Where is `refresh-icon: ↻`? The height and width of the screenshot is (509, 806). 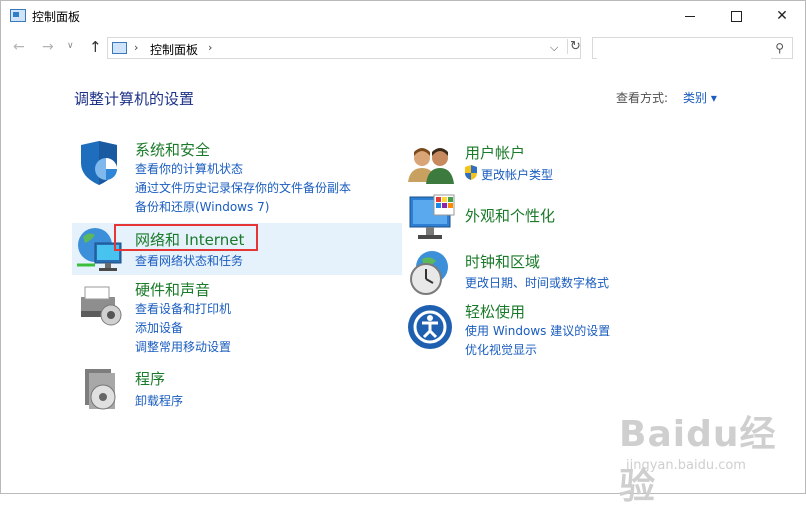 refresh-icon: ↻ is located at coordinates (575, 46).